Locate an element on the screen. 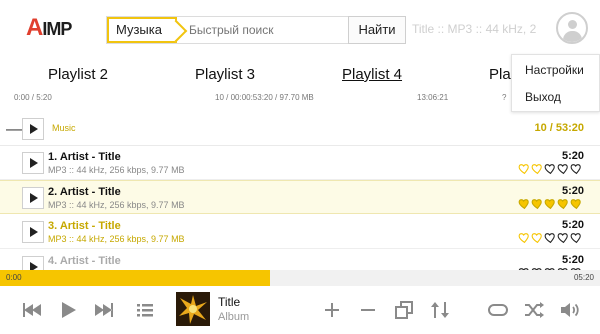 The image size is (600, 334). playlist-tabs: Playlist 2 Playlist 3 Playlist 4 Pla is located at coordinates (300, 74).